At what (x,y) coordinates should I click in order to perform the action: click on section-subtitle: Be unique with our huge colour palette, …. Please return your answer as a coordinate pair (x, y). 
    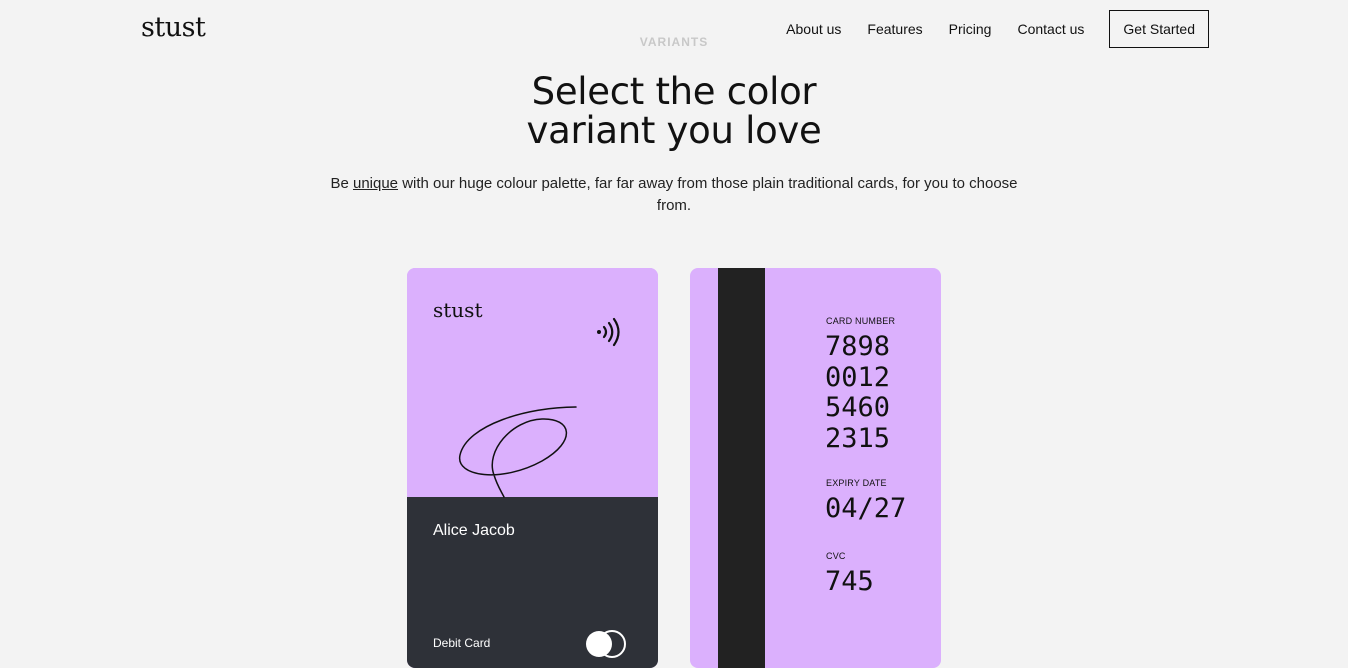
    Looking at the image, I should click on (674, 195).